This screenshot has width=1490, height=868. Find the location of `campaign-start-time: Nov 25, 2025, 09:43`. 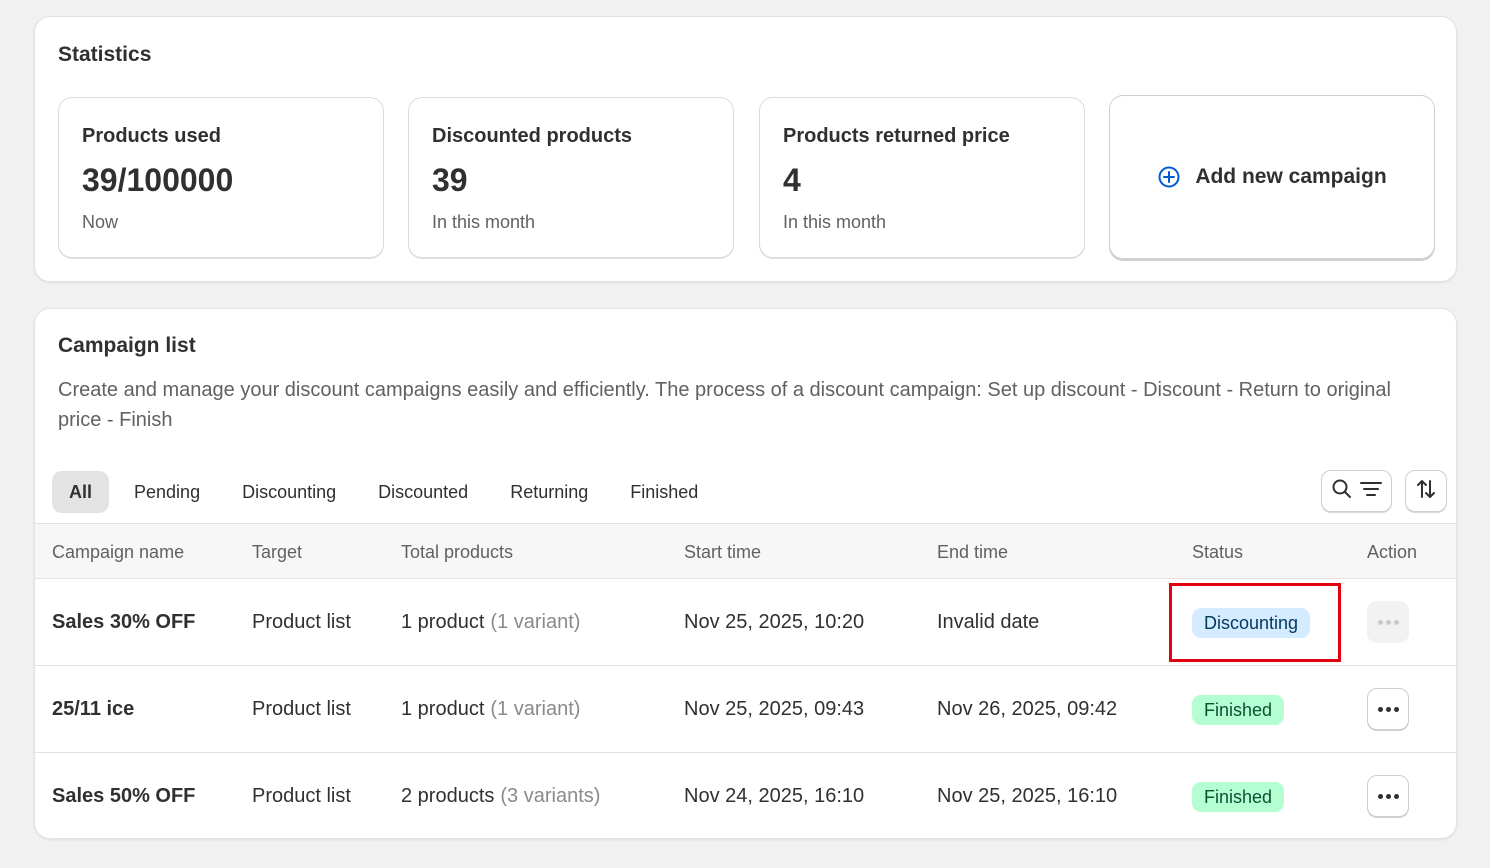

campaign-start-time: Nov 25, 2025, 09:43 is located at coordinates (774, 709).